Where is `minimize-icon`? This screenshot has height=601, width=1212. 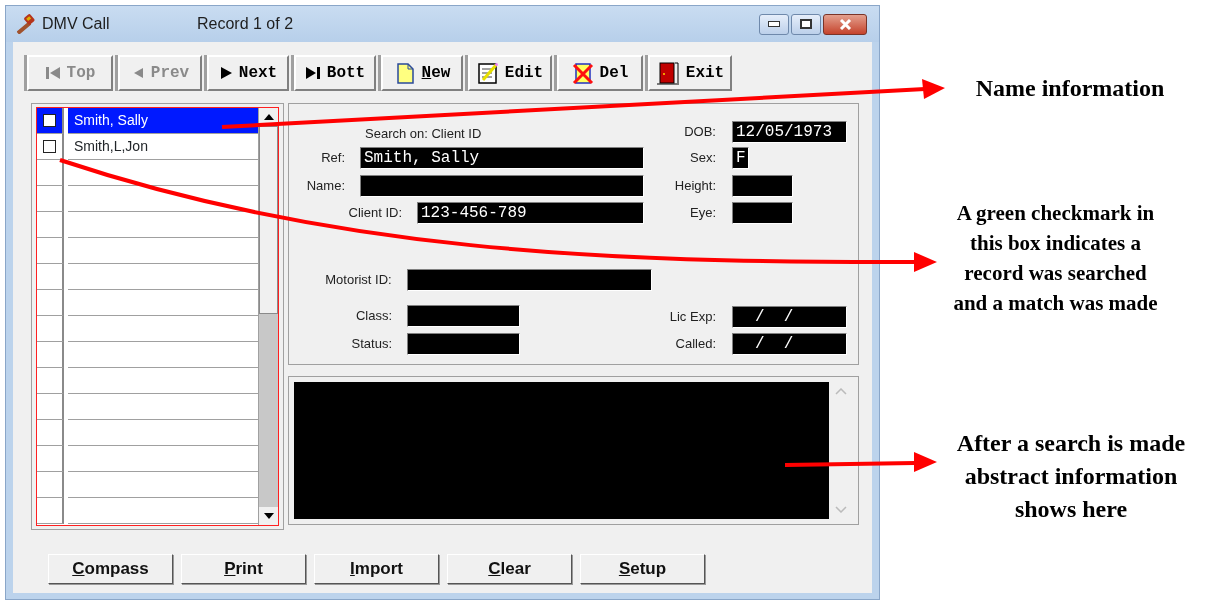 minimize-icon is located at coordinates (774, 24).